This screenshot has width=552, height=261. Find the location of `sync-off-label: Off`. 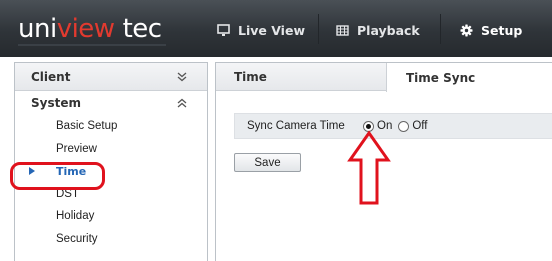

sync-off-label: Off is located at coordinates (420, 126).